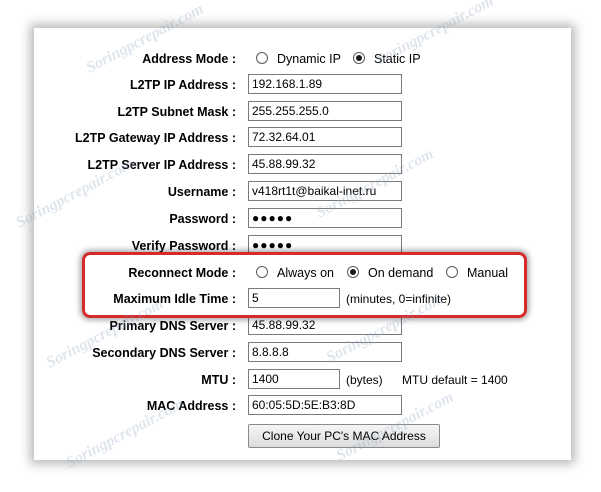  I want to click on password-input: ●●●●●, so click(325, 218).